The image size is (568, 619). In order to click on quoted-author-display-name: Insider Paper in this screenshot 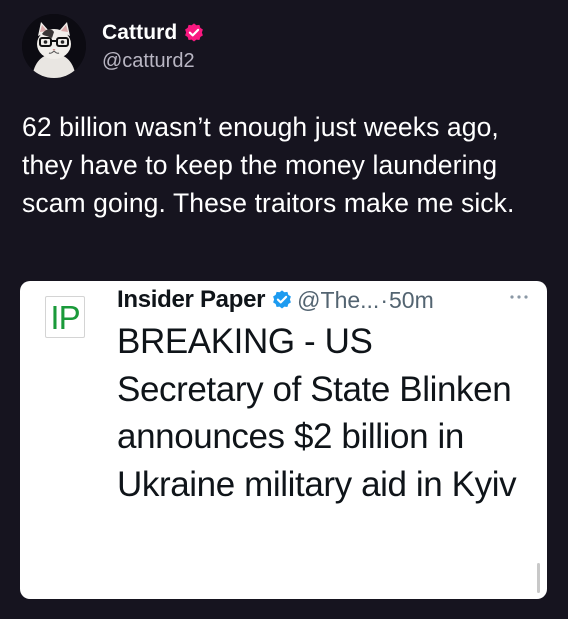, I will do `click(191, 300)`.